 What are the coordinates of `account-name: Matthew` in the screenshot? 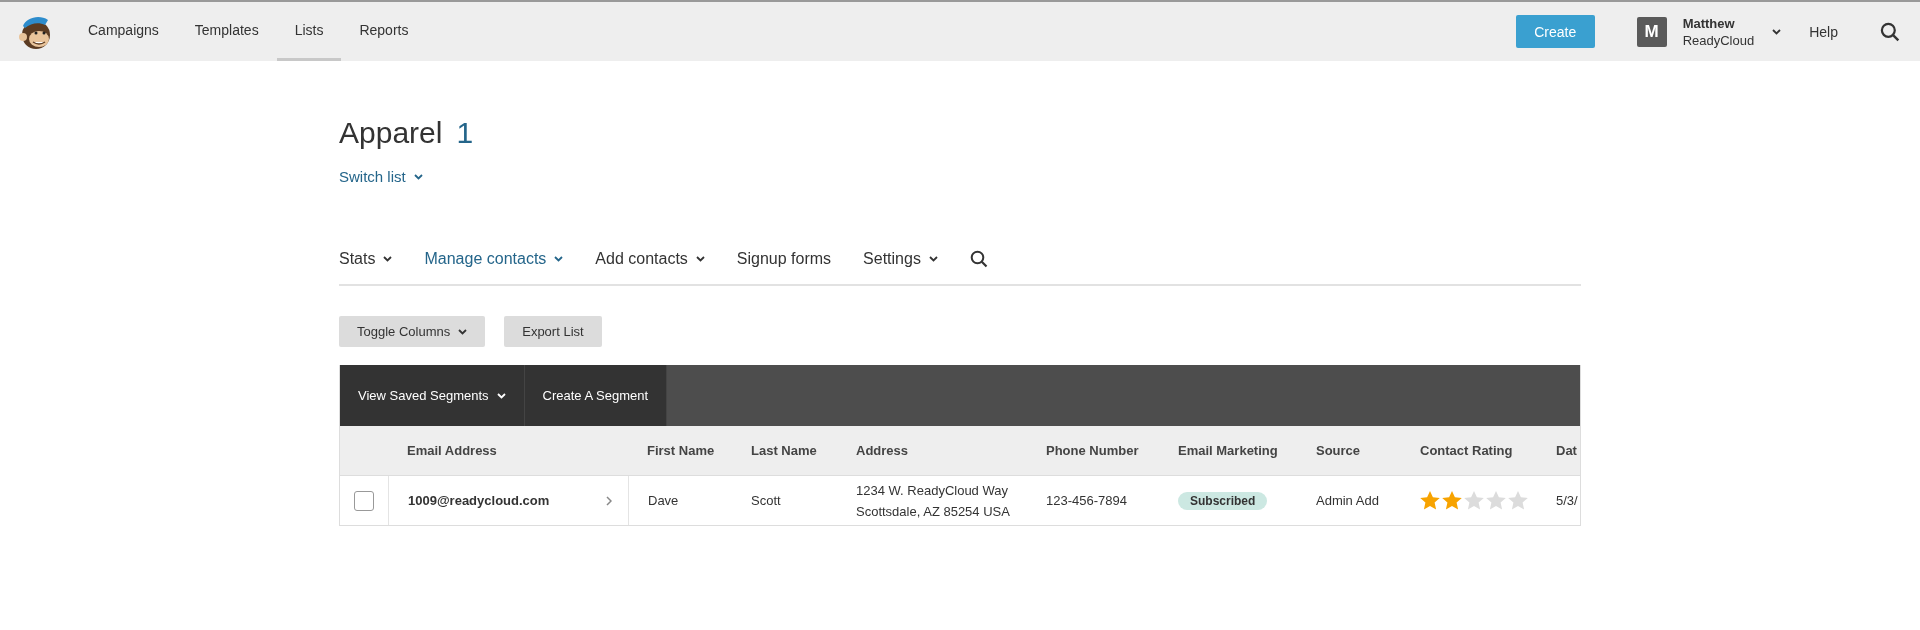 It's located at (1709, 23).